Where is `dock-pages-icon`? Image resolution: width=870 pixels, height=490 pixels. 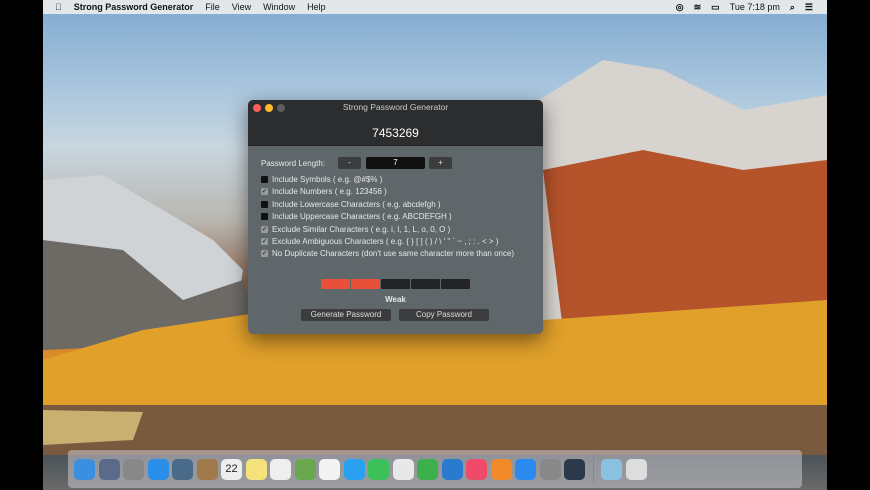 dock-pages-icon is located at coordinates (403, 469).